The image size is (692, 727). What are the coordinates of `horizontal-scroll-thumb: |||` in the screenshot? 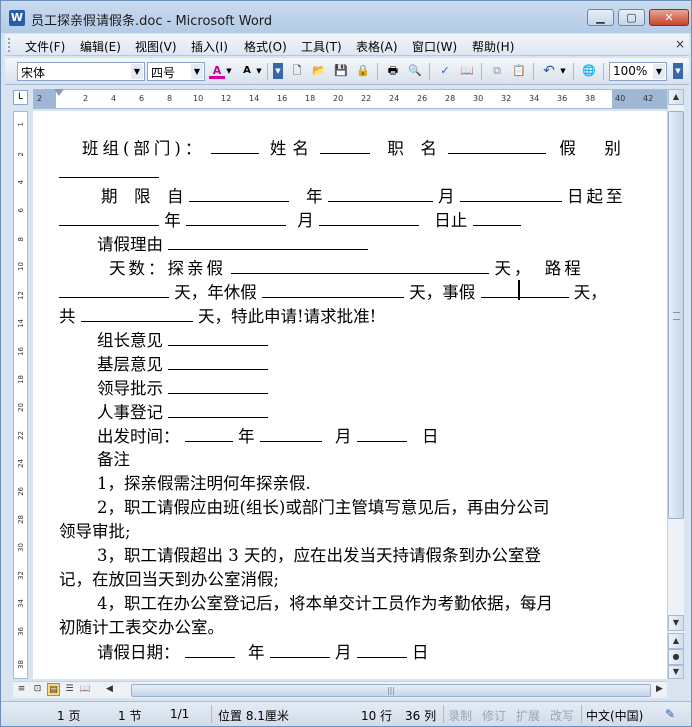 It's located at (391, 690).